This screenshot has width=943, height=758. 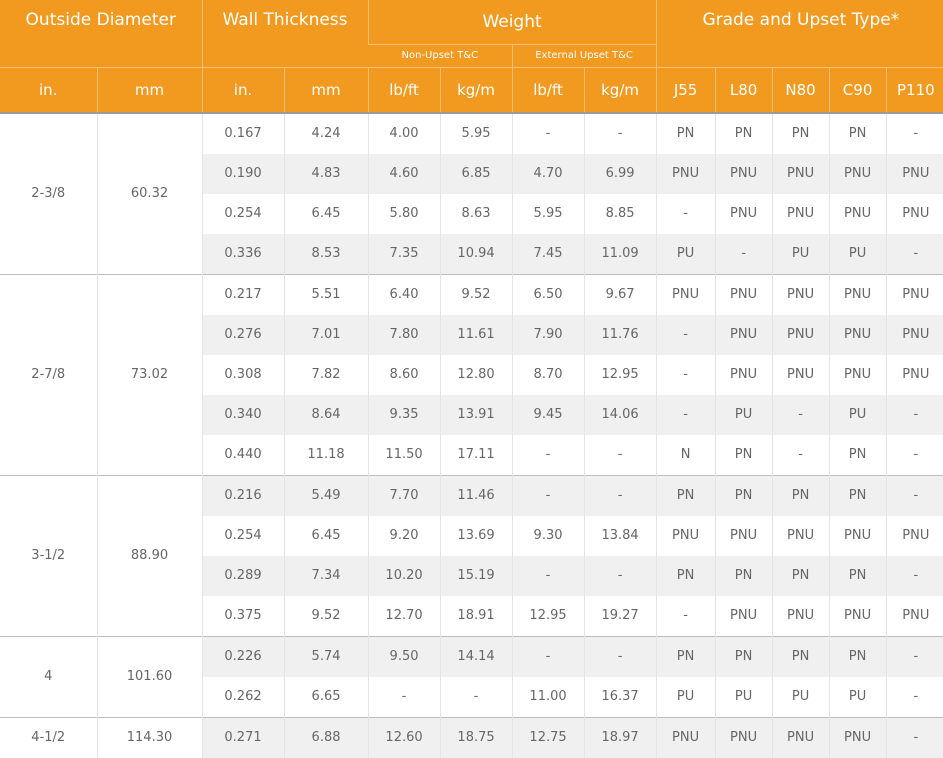 I want to click on header-grade-upset: Grade and Upset Type*, so click(x=799, y=33).